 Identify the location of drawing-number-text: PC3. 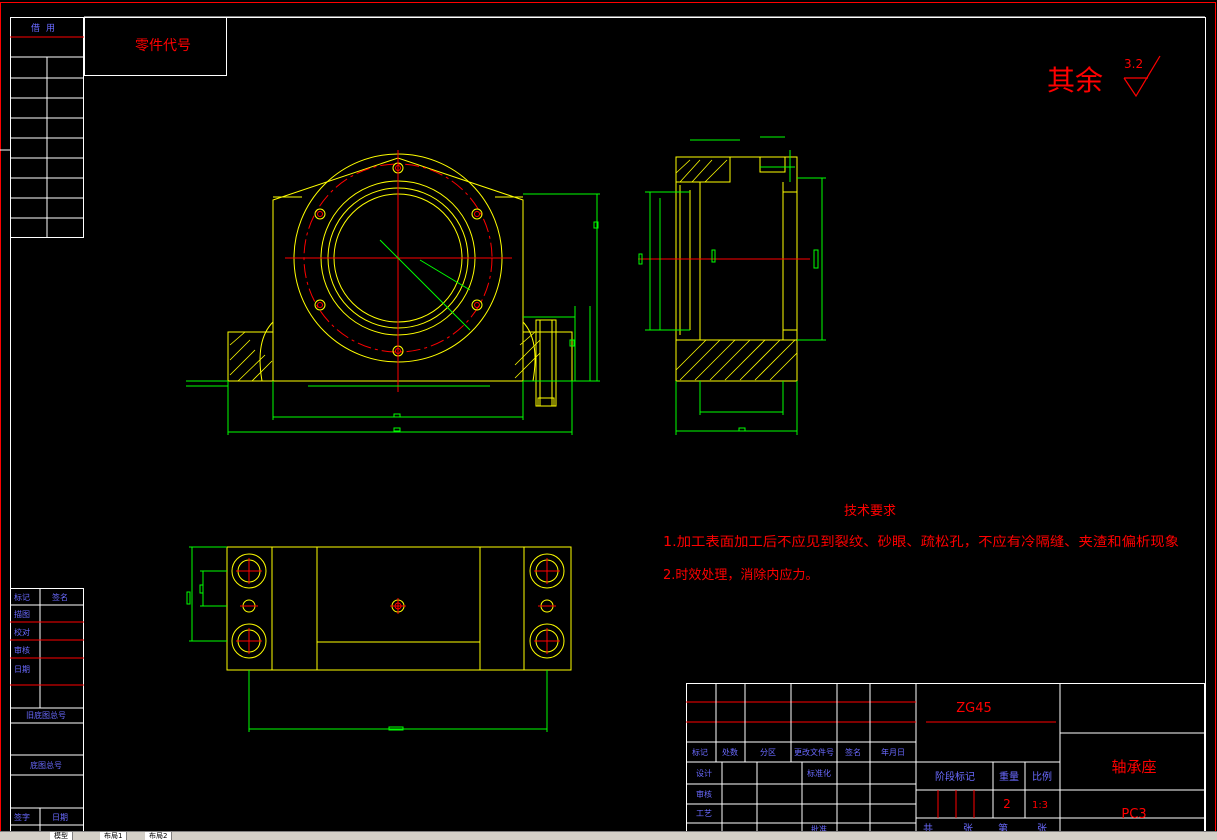
(1133, 814).